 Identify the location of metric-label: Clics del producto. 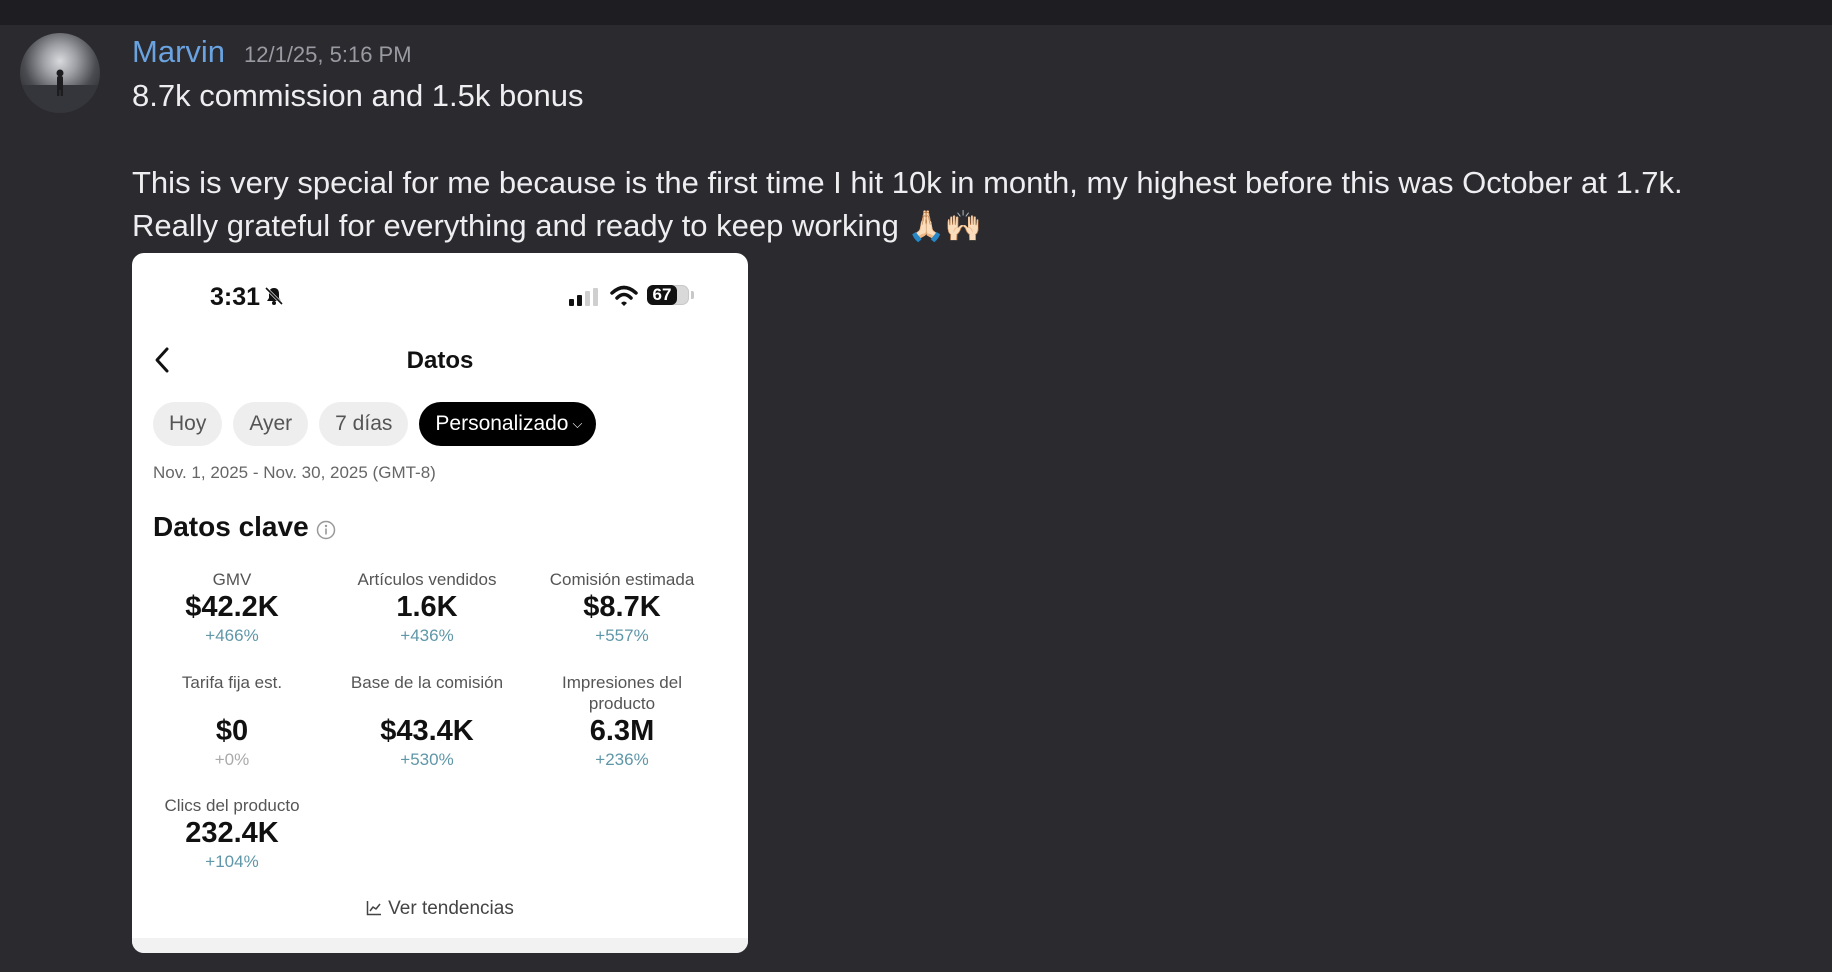
(232, 805).